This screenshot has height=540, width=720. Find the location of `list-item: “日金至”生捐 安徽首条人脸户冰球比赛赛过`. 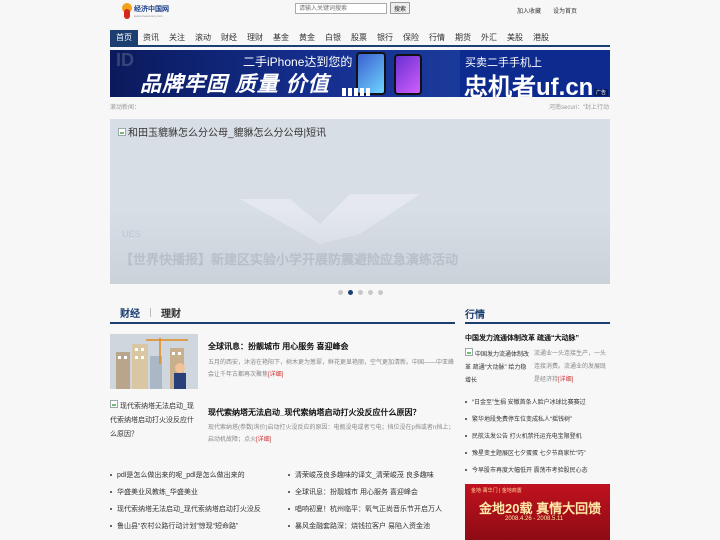

list-item: “日金至”生捐 安徽首条人脸户冰球比赛赛过 is located at coordinates (537, 403).